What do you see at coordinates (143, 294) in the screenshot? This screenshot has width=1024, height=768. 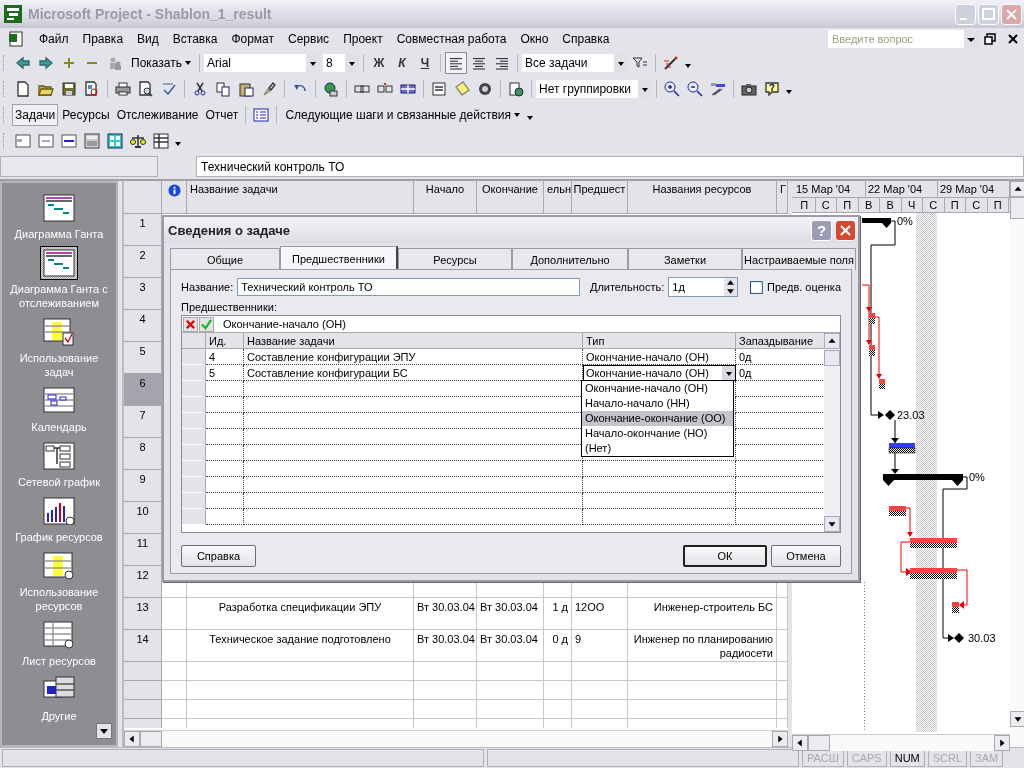 I see `row-header: 3` at bounding box center [143, 294].